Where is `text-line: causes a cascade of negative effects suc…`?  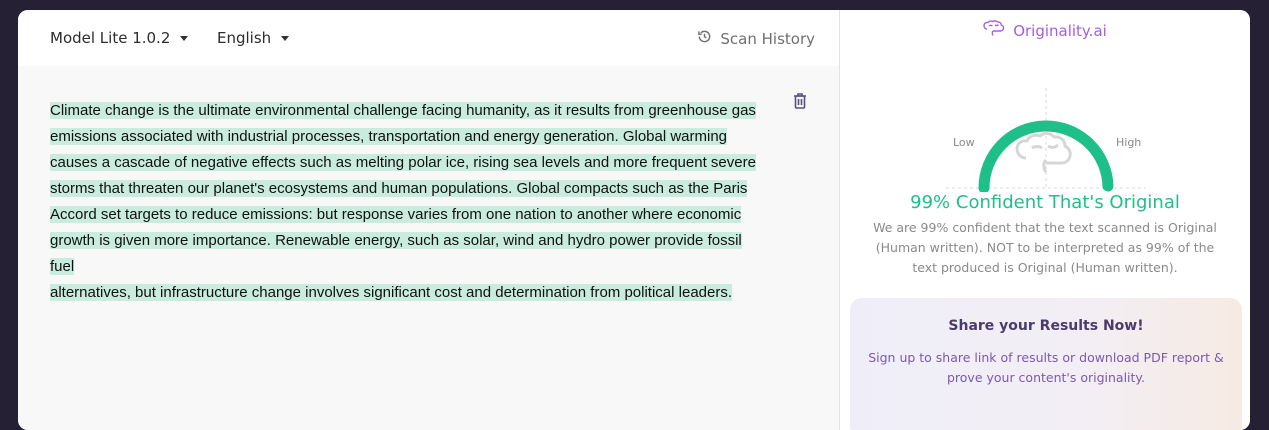 text-line: causes a cascade of negative effects suc… is located at coordinates (403, 162).